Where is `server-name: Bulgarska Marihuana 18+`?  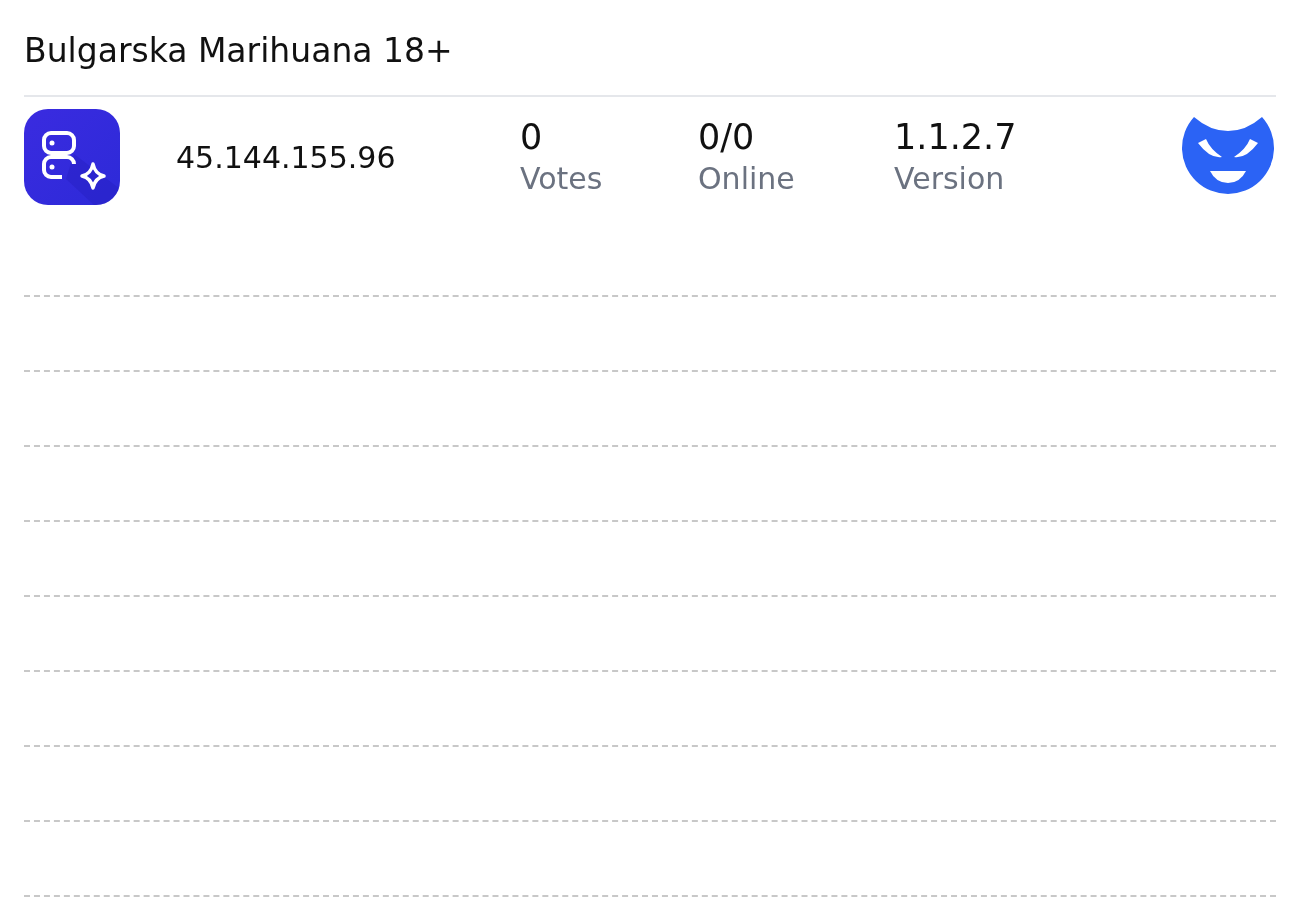
server-name: Bulgarska Marihuana 18+ is located at coordinates (239, 51).